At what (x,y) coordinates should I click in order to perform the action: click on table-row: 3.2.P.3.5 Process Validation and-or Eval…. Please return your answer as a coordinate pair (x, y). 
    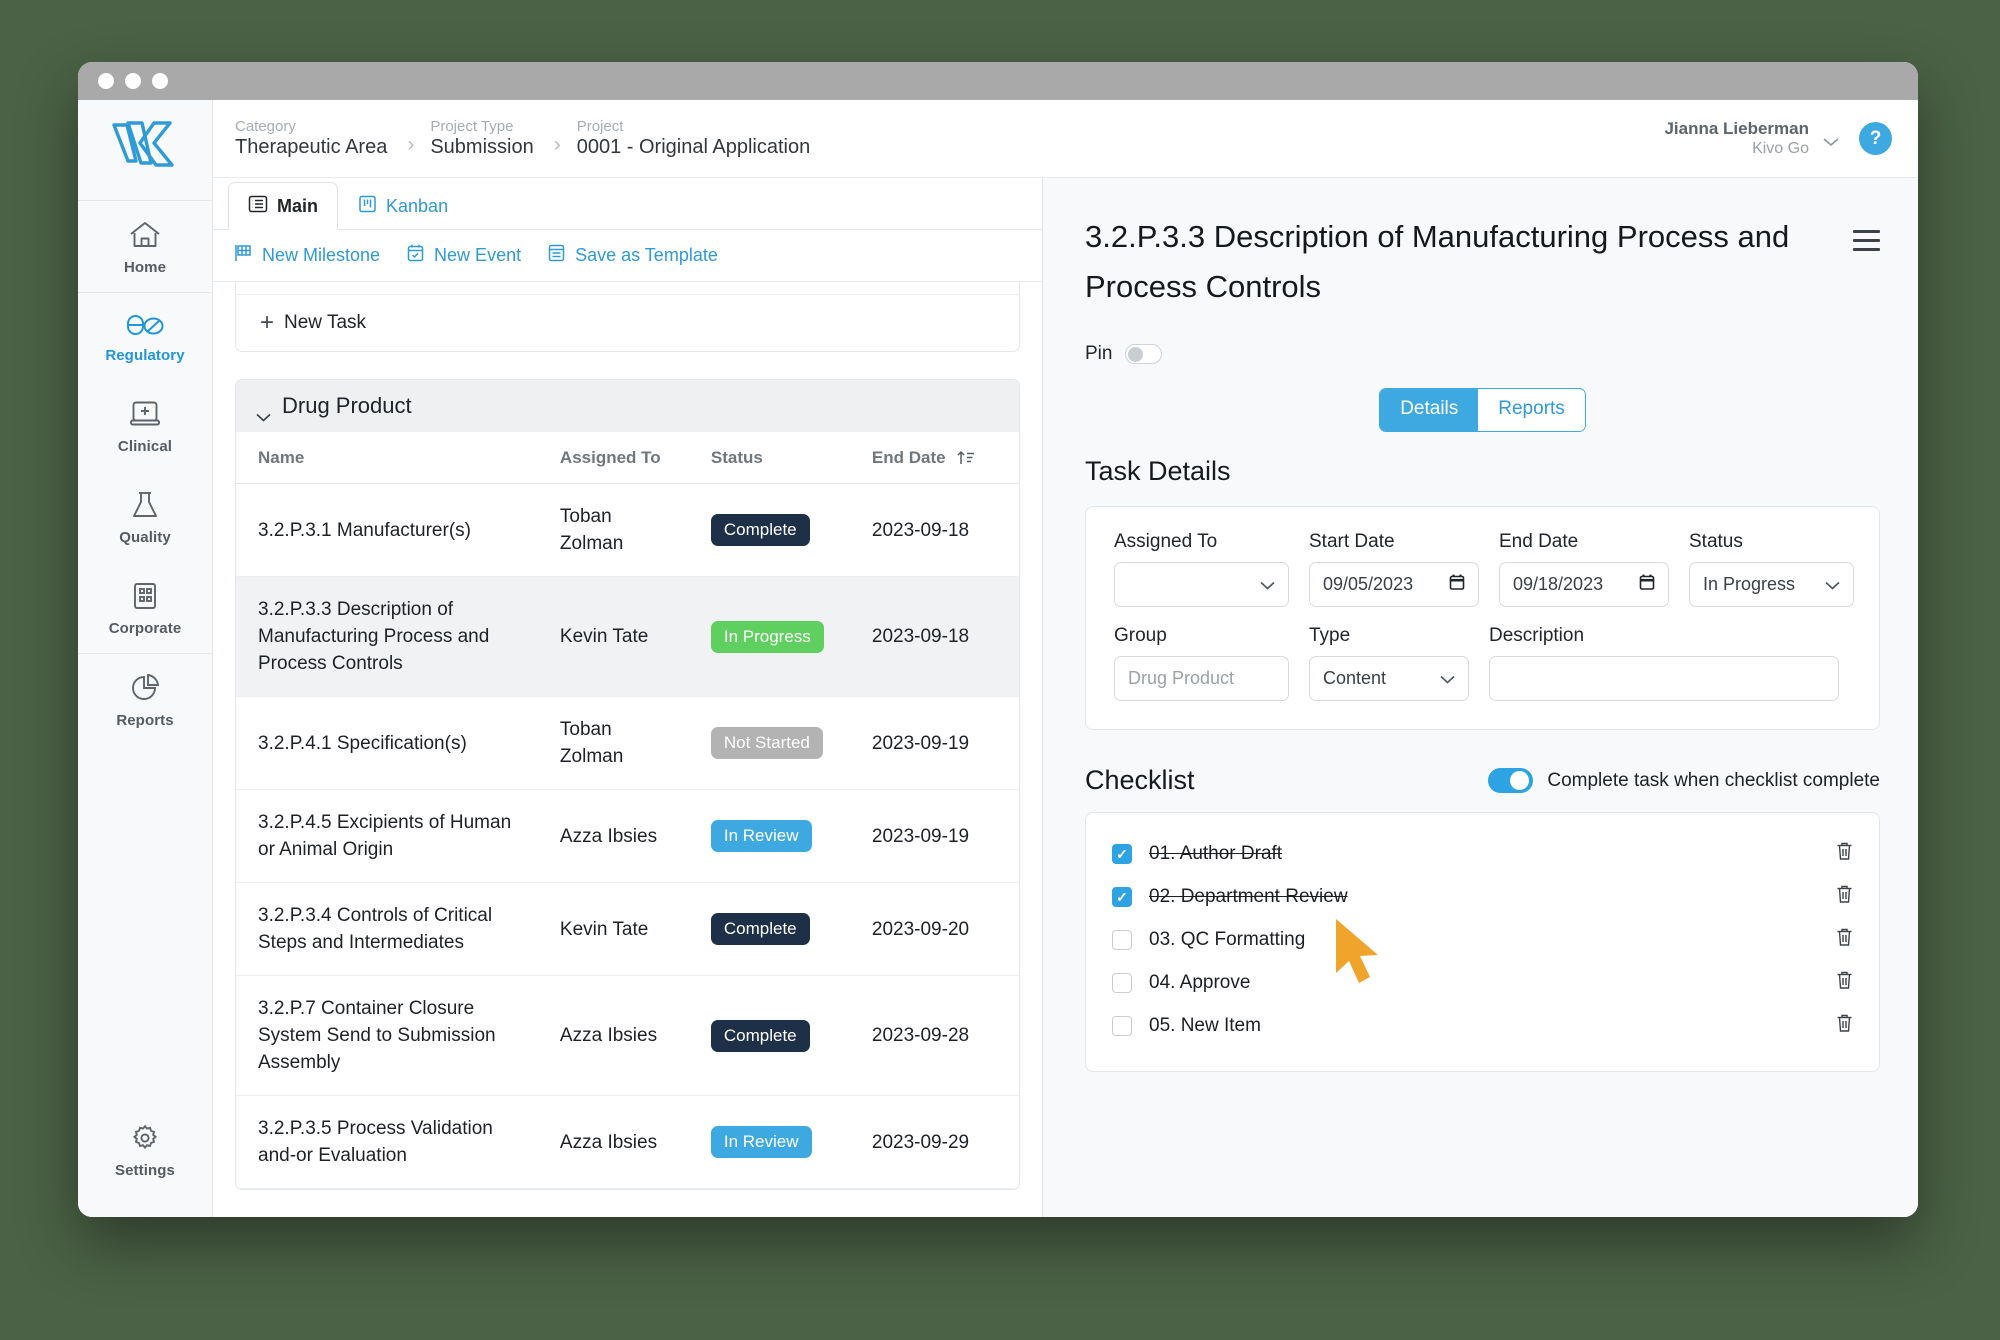
    Looking at the image, I should click on (627, 1142).